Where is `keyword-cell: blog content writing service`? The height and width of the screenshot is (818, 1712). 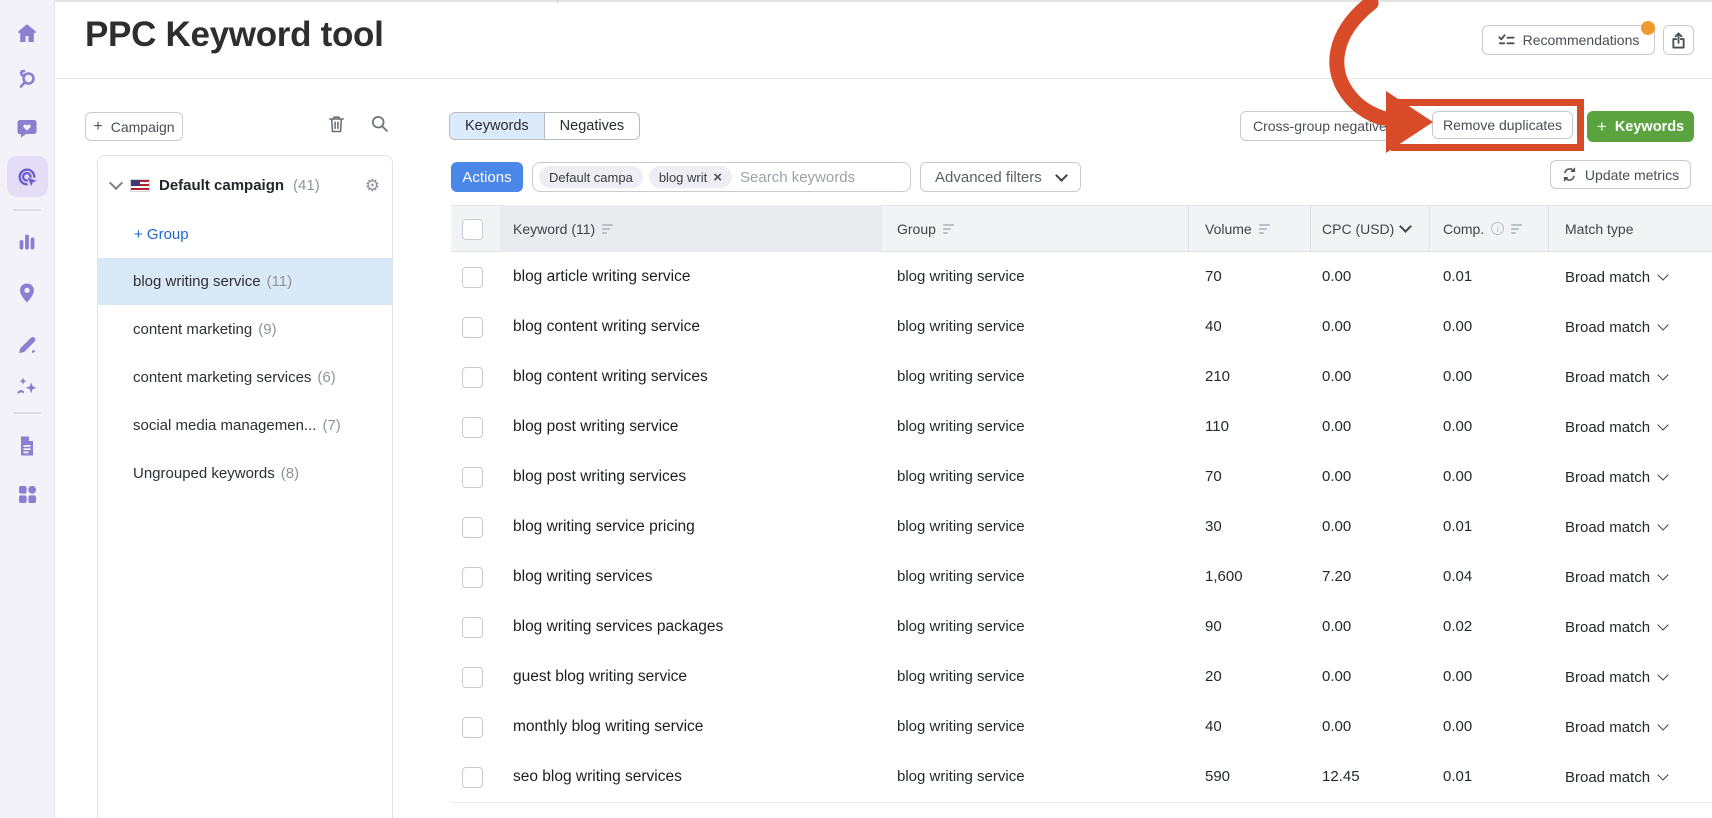
keyword-cell: blog content writing service is located at coordinates (606, 326).